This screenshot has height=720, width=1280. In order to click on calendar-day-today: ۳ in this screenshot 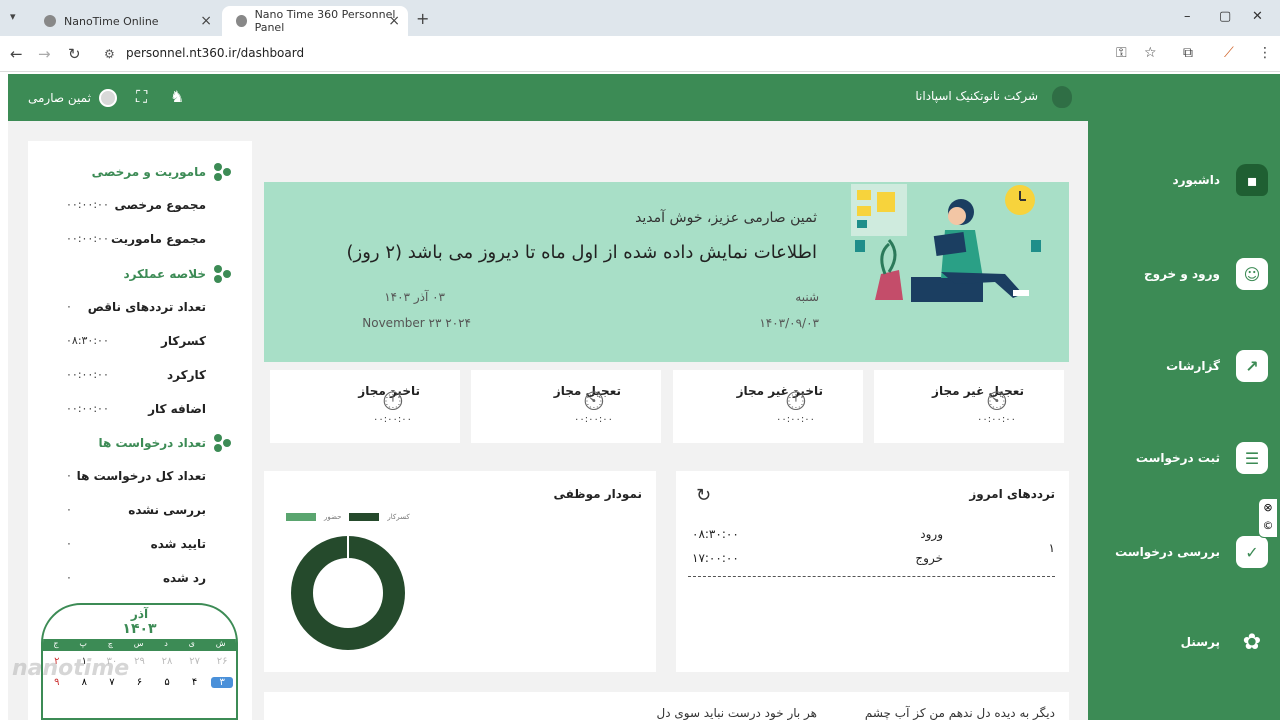, I will do `click(222, 682)`.